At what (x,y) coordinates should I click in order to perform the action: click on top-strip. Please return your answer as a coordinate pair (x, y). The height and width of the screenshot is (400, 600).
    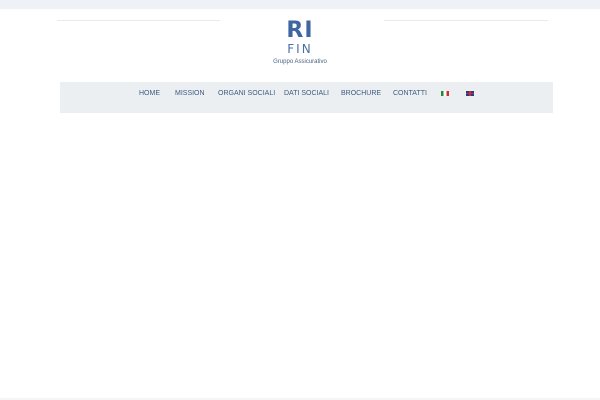
    Looking at the image, I should click on (300, 4).